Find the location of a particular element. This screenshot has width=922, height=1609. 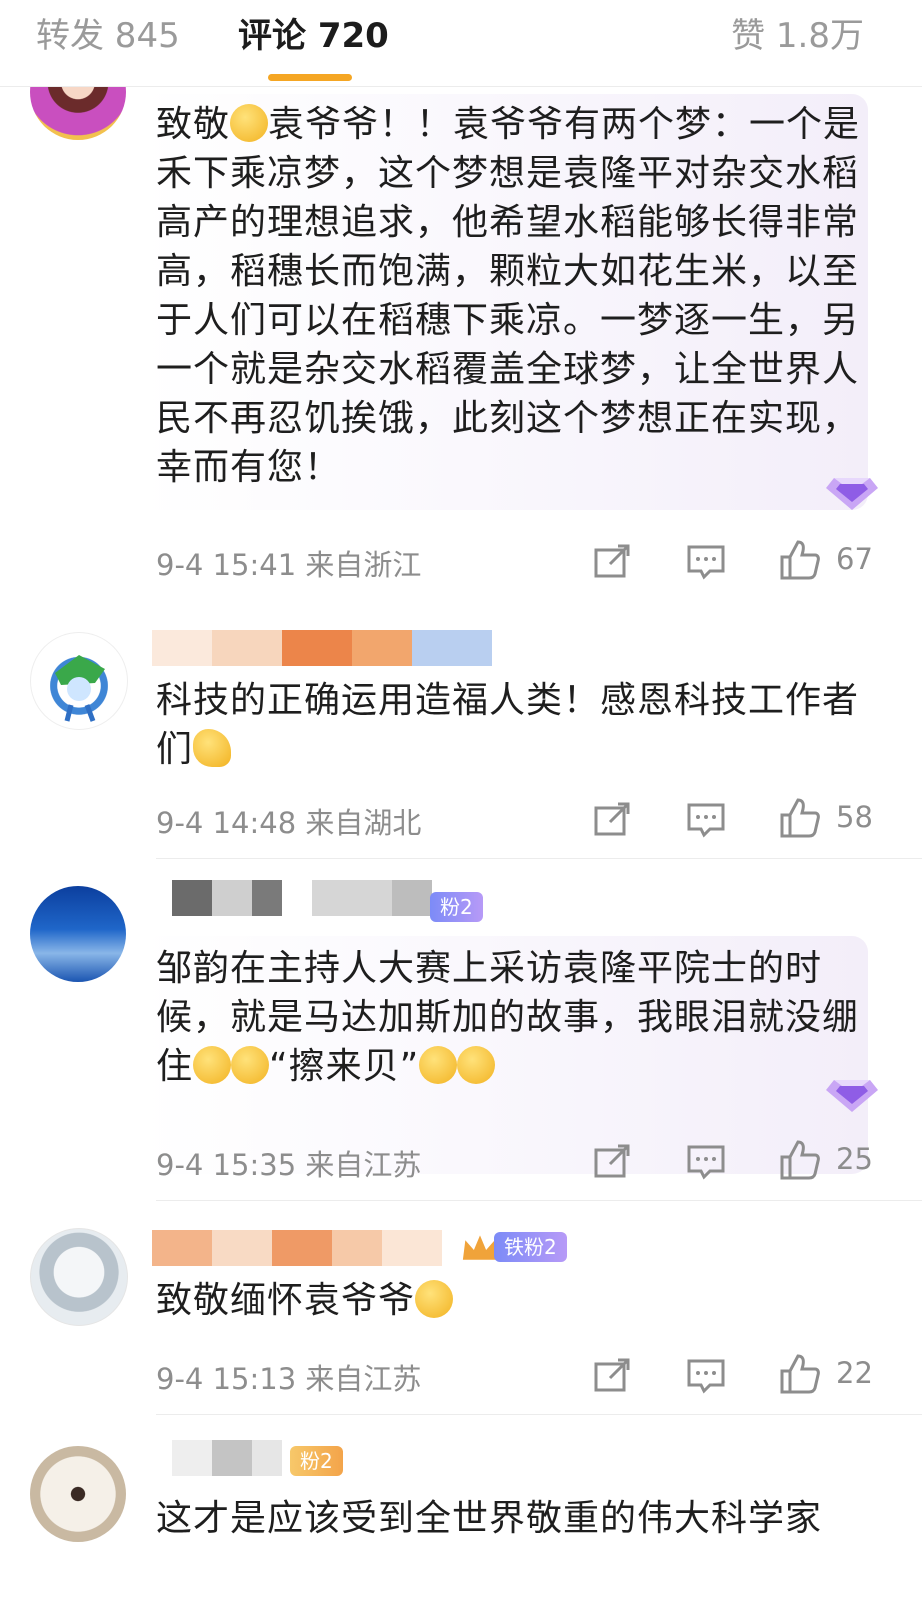

comment-text: 这才是应该受到全世界敬重的伟大科学家 is located at coordinates (516, 1518).